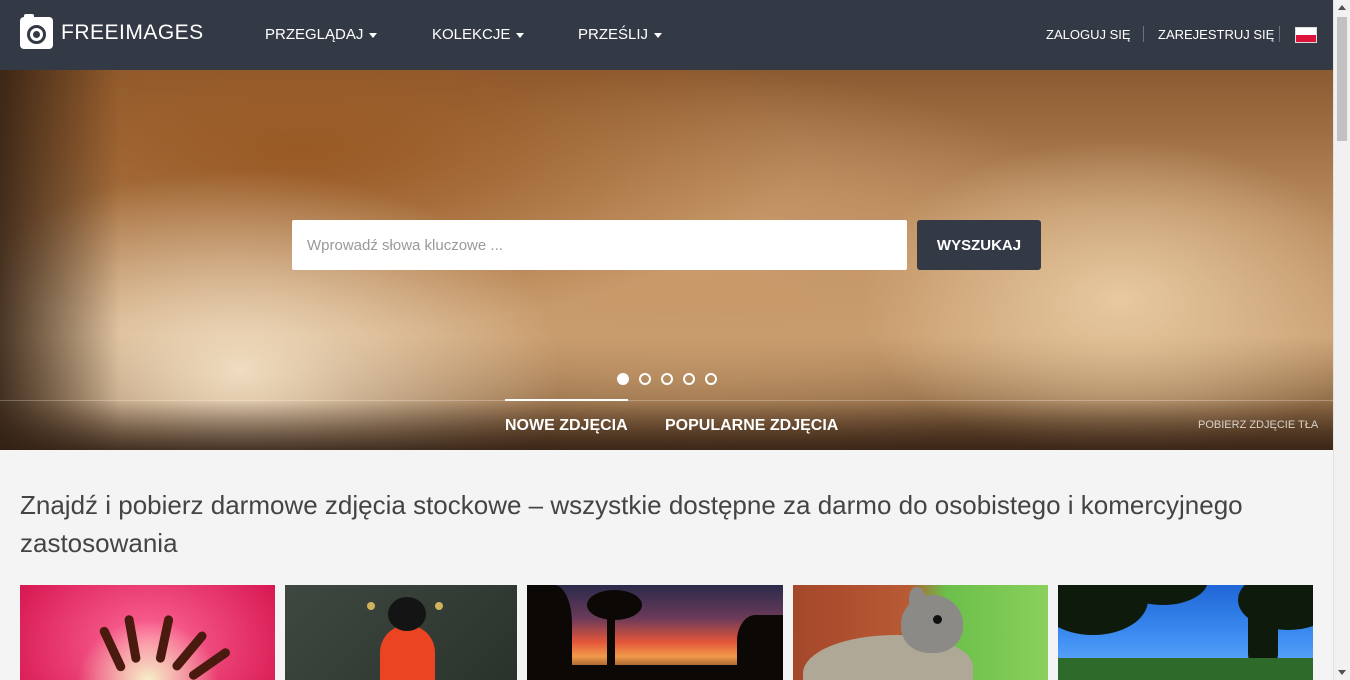  I want to click on flag-poland-icon, so click(1306, 35).